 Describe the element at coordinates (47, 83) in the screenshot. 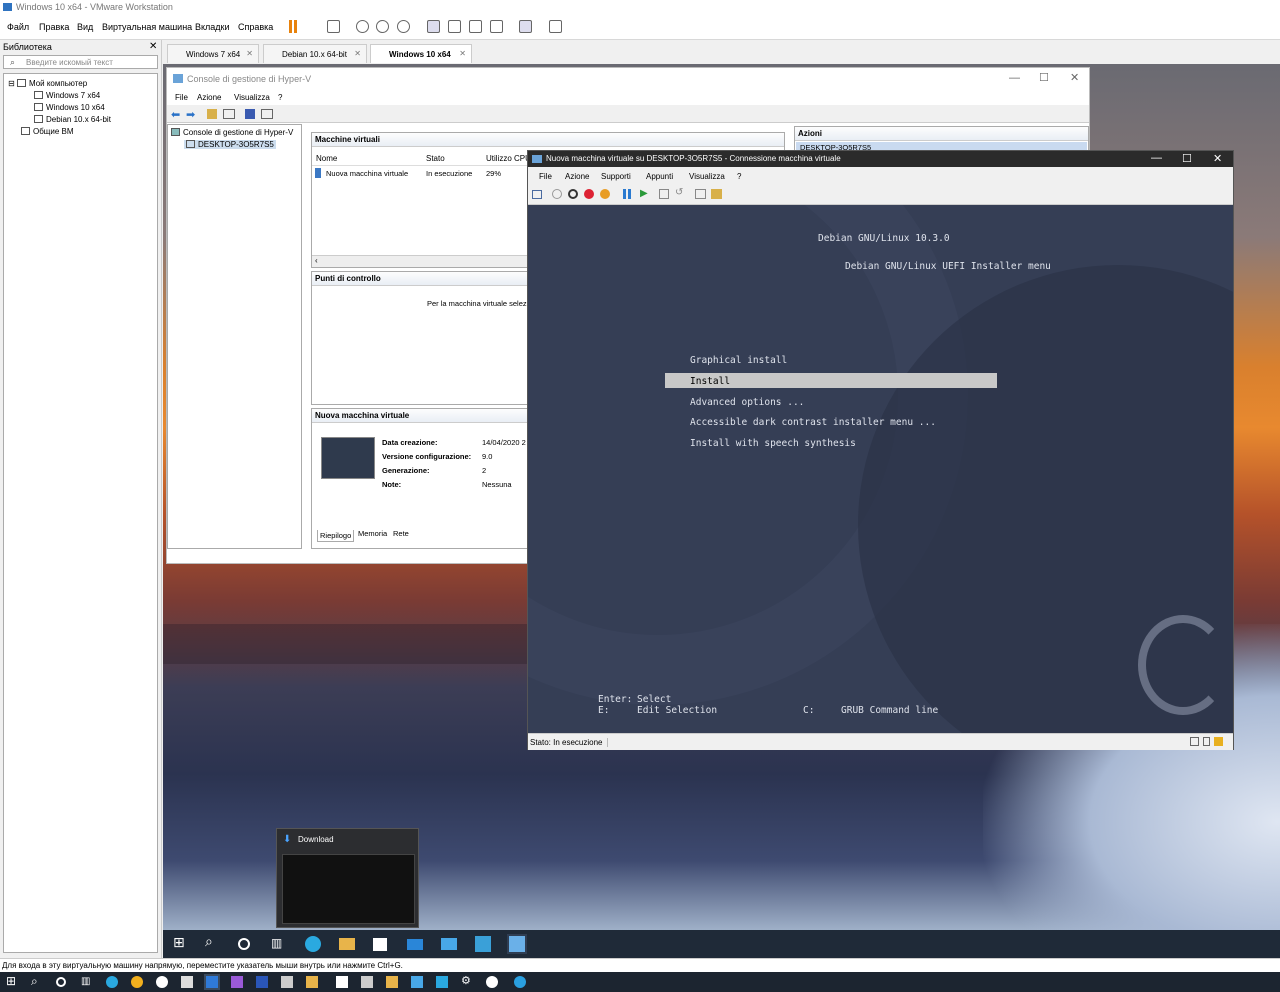

I see `tree-my-computer: ⊟ Мой компьютер` at that location.